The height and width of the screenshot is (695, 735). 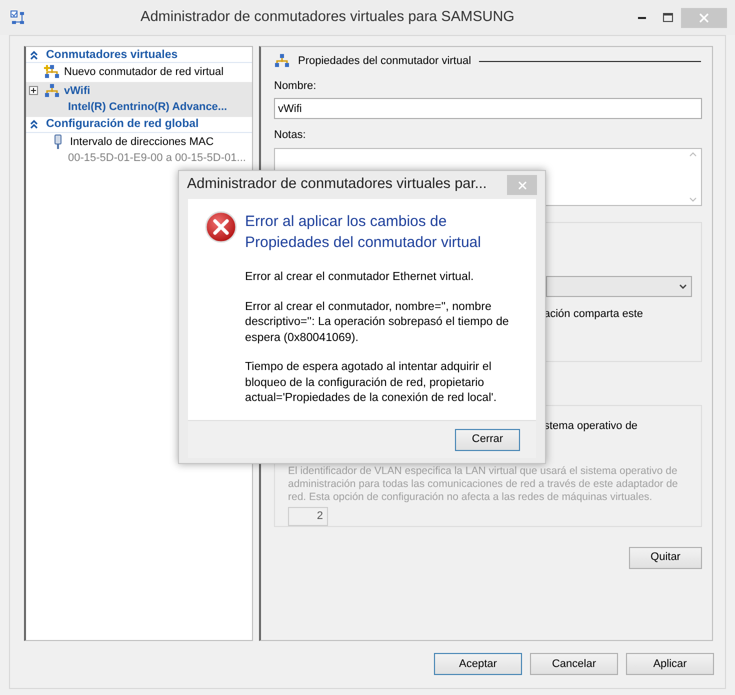 What do you see at coordinates (360, 276) in the screenshot?
I see `error-message: Error al crear el conmutador Ethernet virtual.` at bounding box center [360, 276].